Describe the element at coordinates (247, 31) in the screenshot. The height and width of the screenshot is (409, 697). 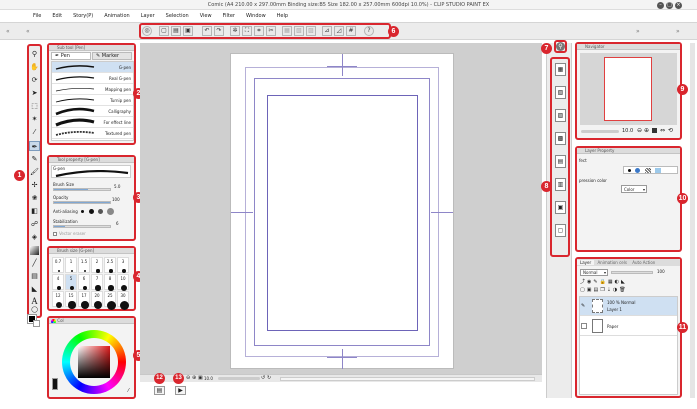
I see `fill-icon: ⛶` at that location.